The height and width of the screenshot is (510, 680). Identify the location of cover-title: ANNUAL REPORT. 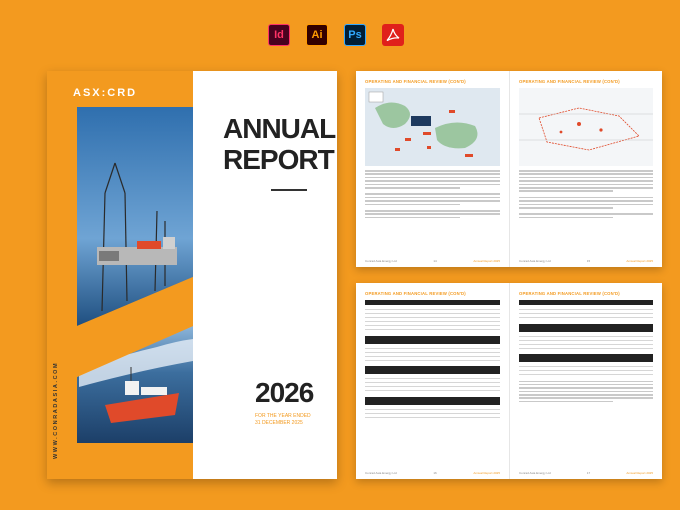
(279, 144).